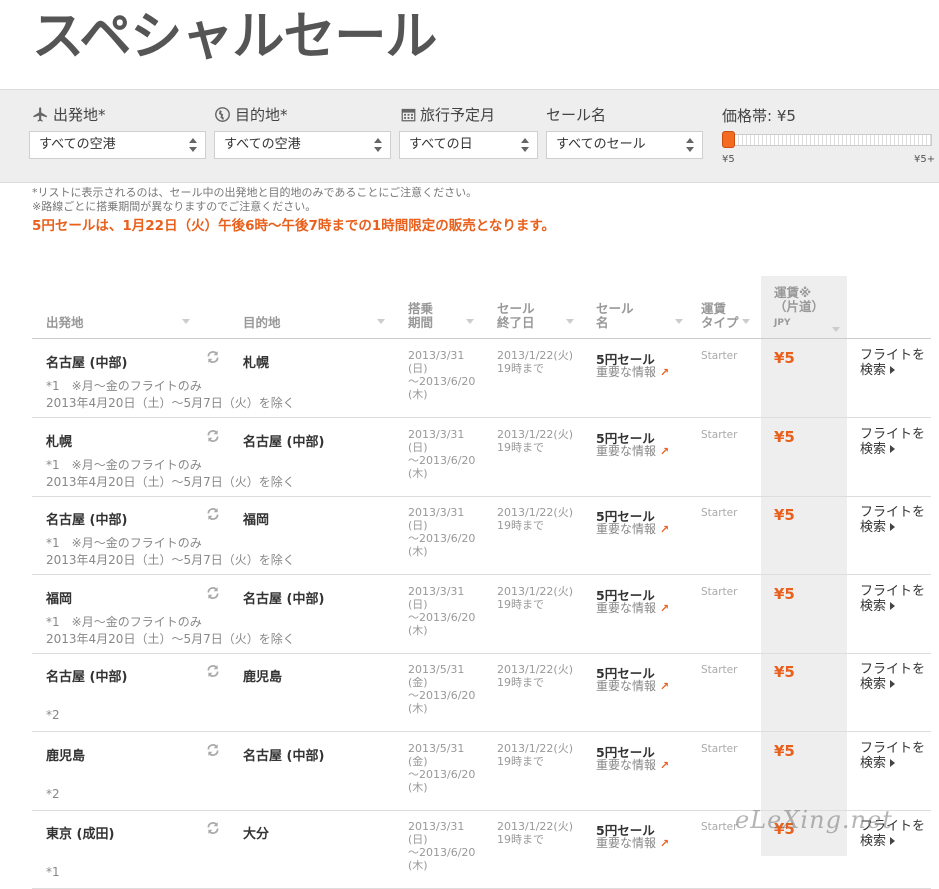  I want to click on header-boarding-line2: 期間, so click(421, 322).